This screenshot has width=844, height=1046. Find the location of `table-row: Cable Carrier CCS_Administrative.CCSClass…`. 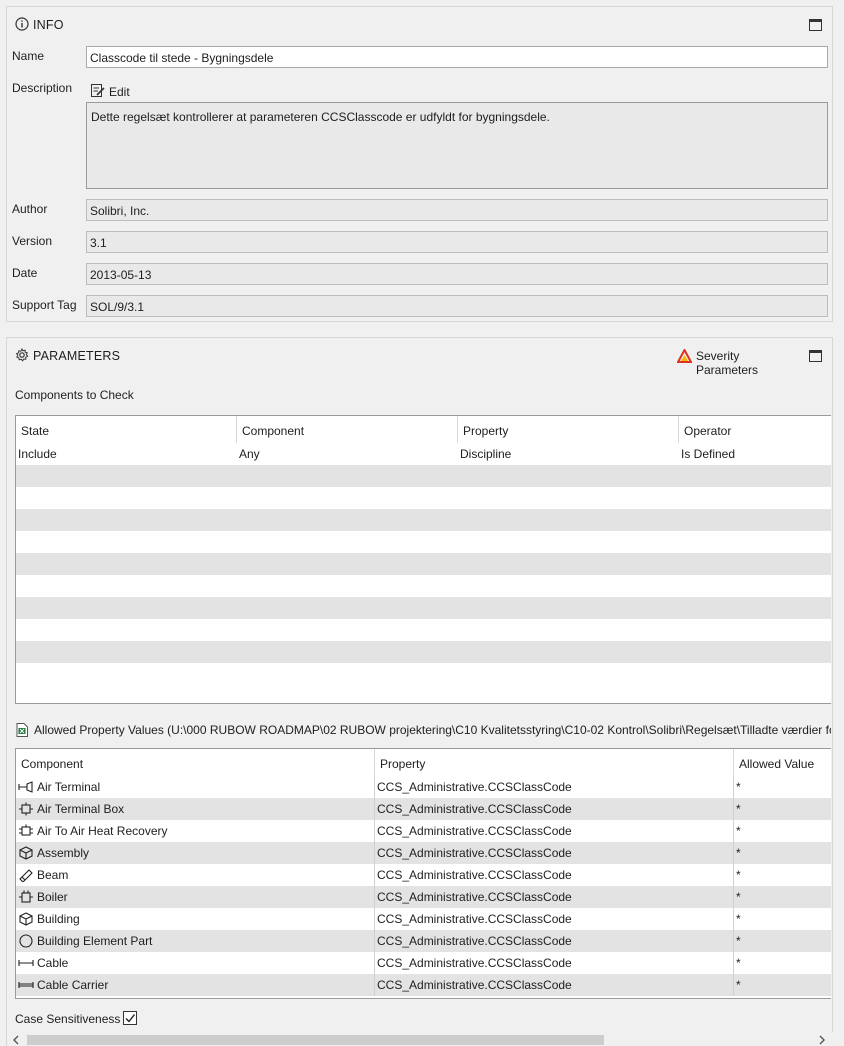

table-row: Cable Carrier CCS_Administrative.CCSClass… is located at coordinates (423, 985).